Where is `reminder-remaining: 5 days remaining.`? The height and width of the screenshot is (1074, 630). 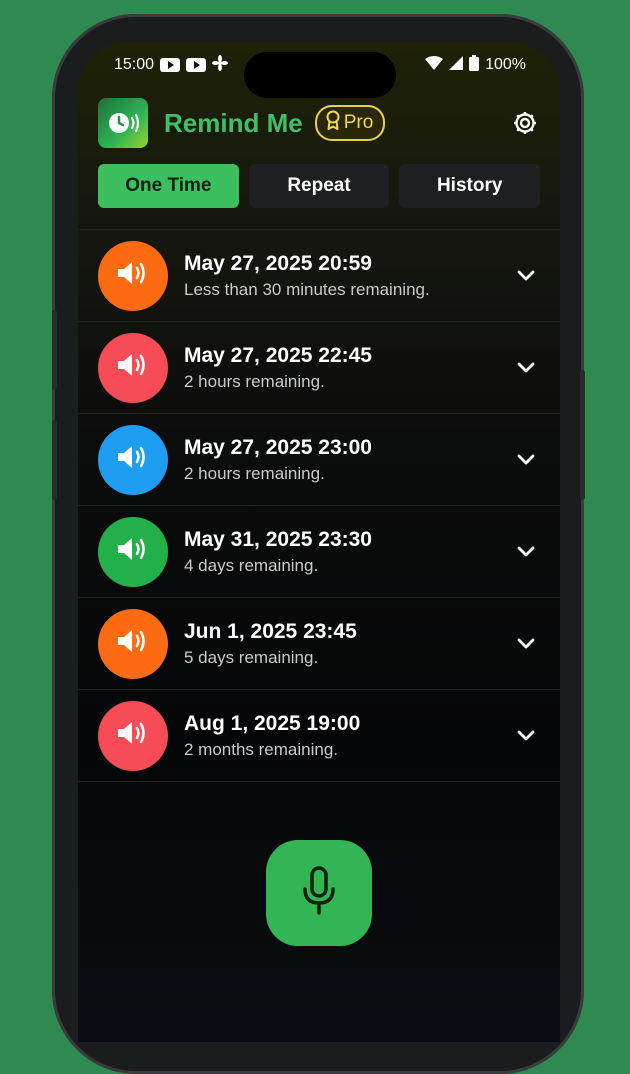
reminder-remaining: 5 days remaining. is located at coordinates (251, 657).